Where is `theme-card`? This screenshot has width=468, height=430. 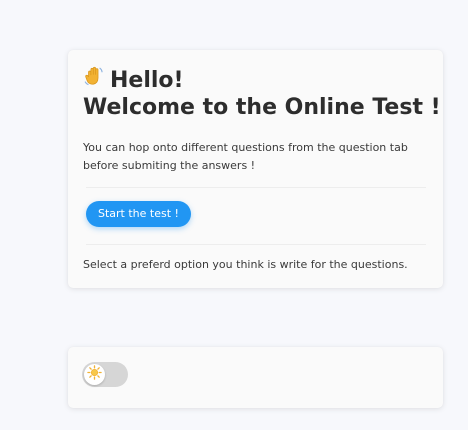
theme-card is located at coordinates (255, 377).